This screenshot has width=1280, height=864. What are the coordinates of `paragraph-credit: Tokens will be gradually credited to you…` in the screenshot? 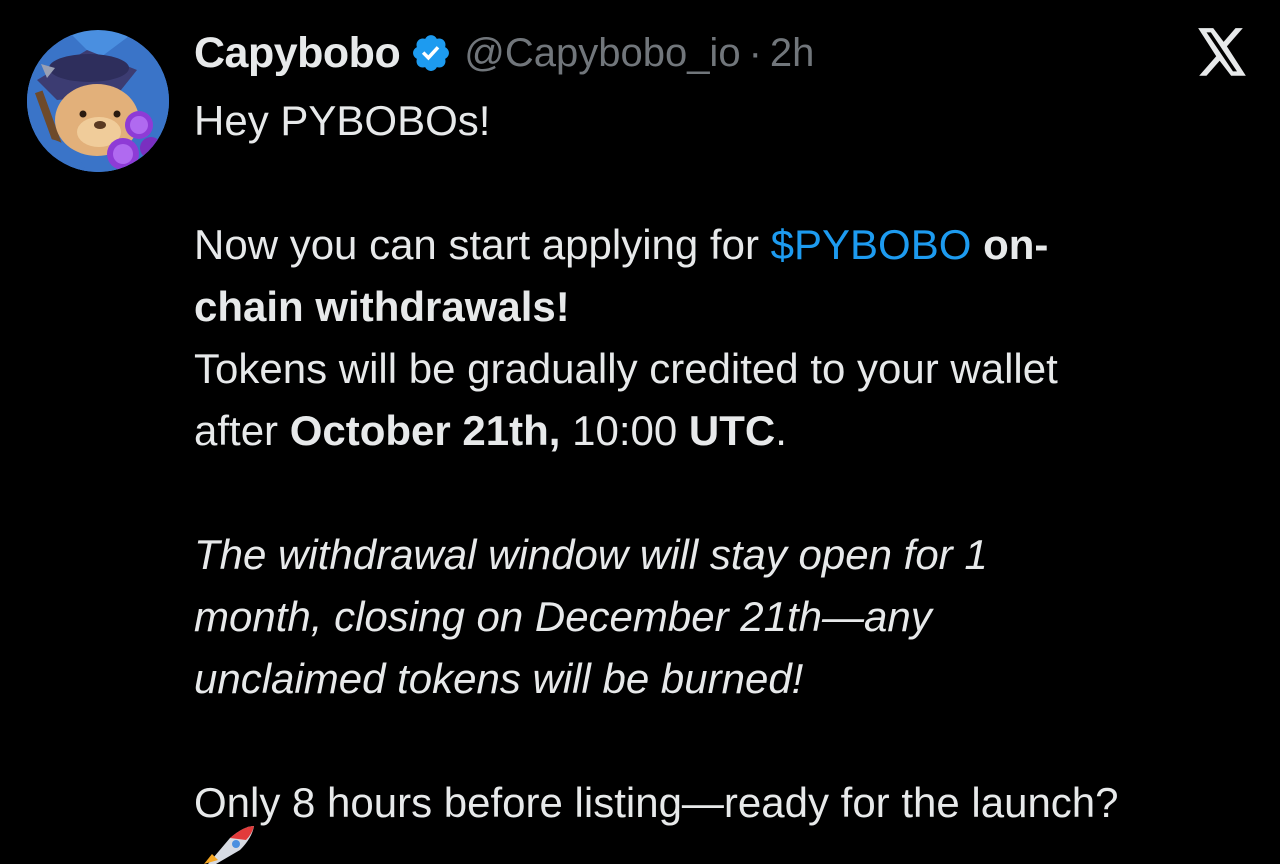 It's located at (729, 400).